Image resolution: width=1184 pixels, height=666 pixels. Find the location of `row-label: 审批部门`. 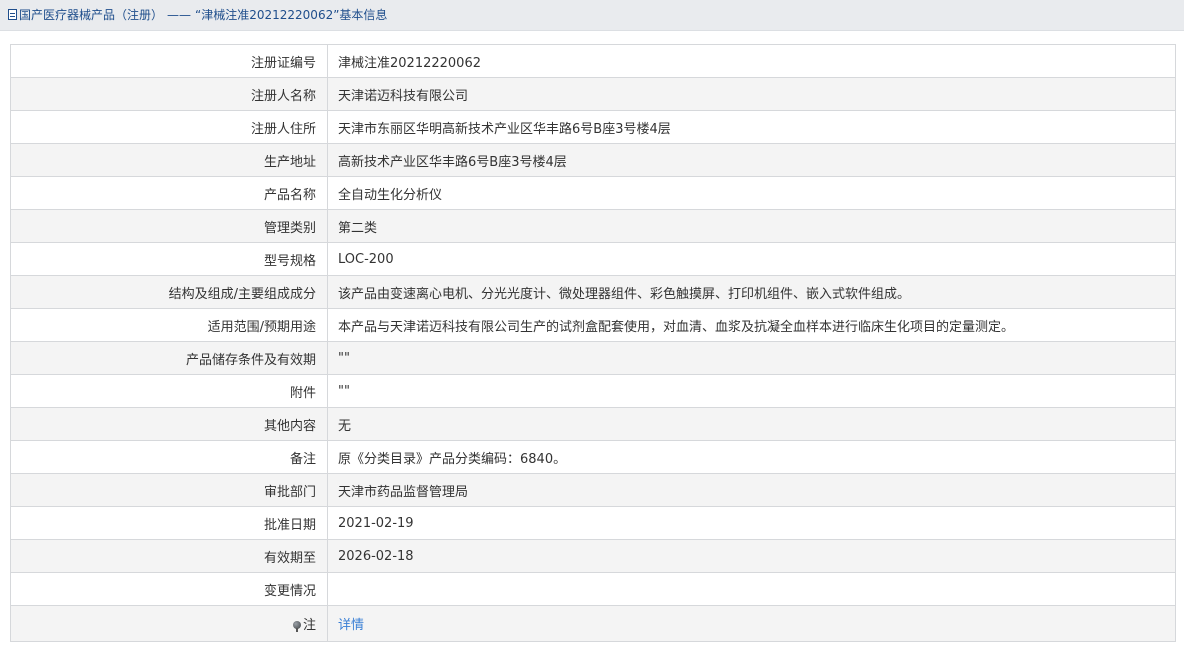

row-label: 审批部门 is located at coordinates (169, 490).